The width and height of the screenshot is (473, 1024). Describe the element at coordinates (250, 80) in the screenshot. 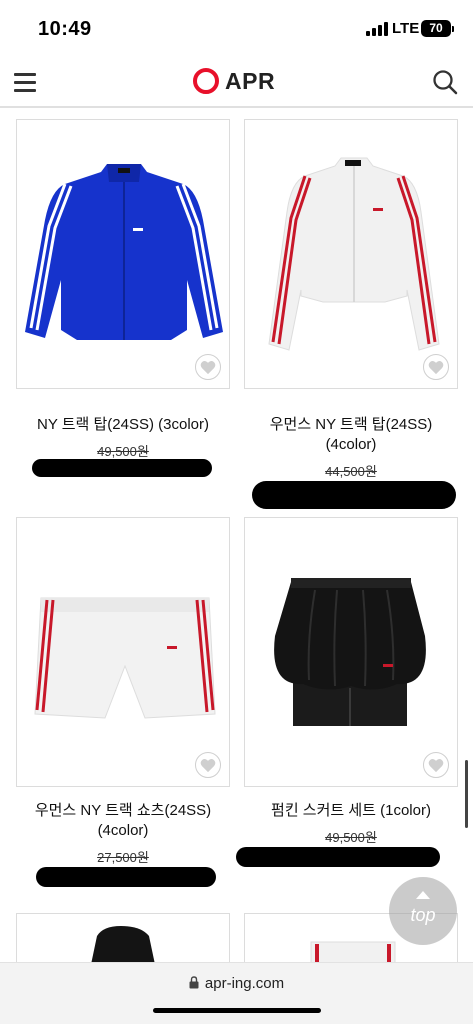

I see `logo-text: APR` at that location.